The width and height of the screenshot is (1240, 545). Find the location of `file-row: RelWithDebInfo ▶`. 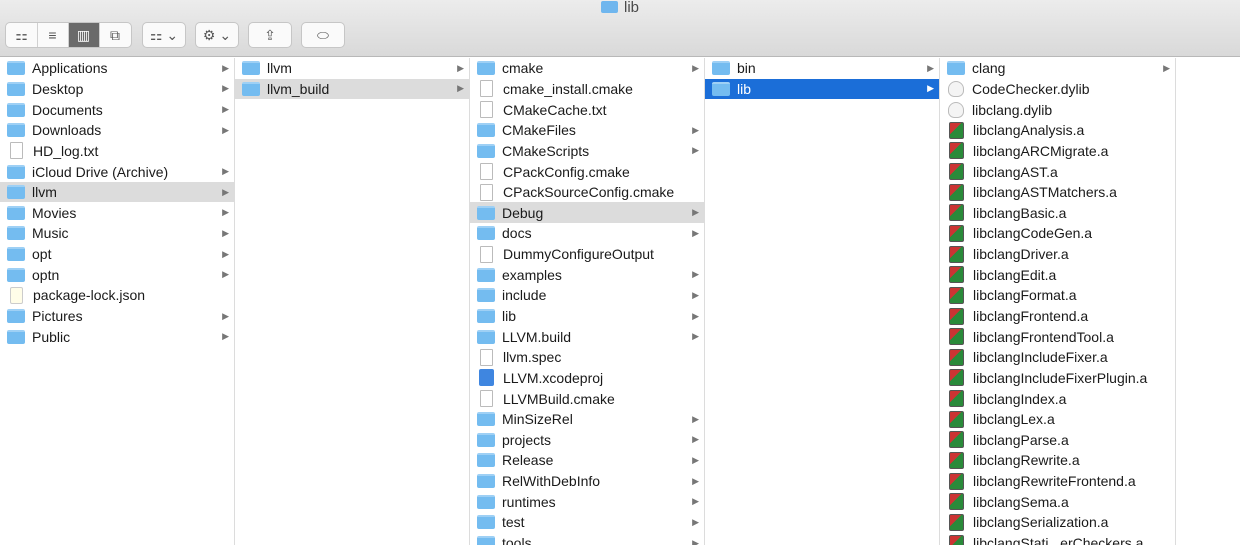

file-row: RelWithDebInfo ▶ is located at coordinates (587, 481).